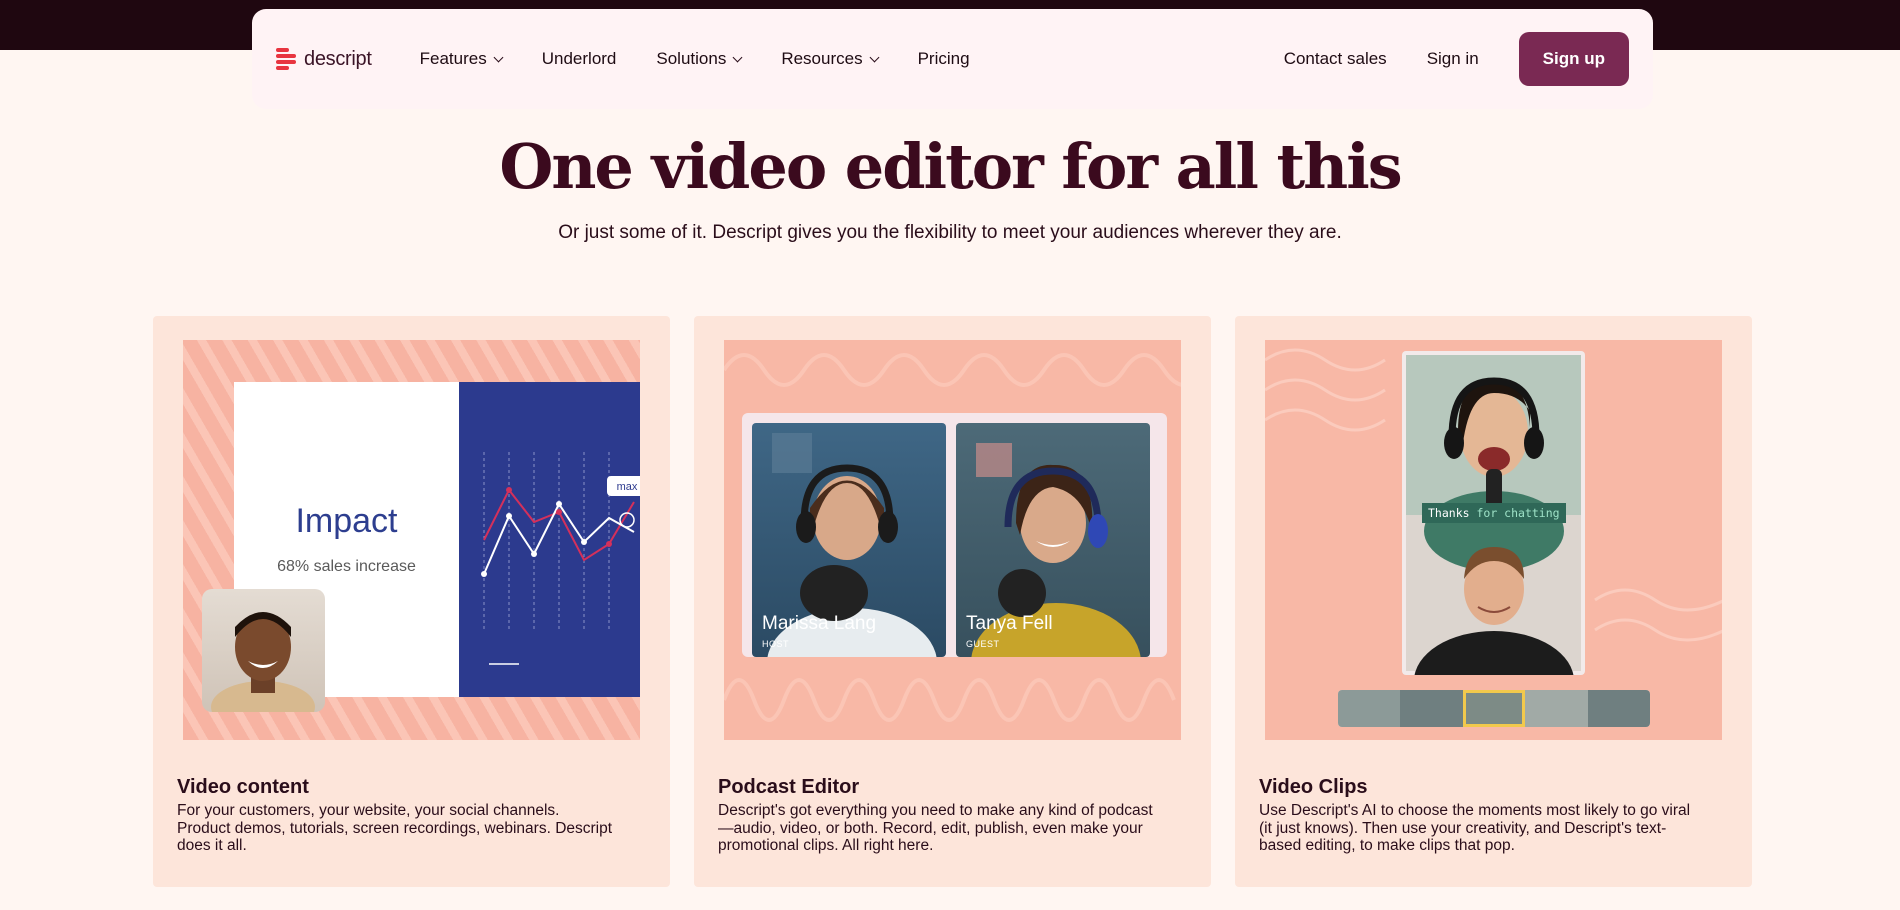 The image size is (1900, 910). I want to click on contact-sales-link: Contact sales, so click(1335, 59).